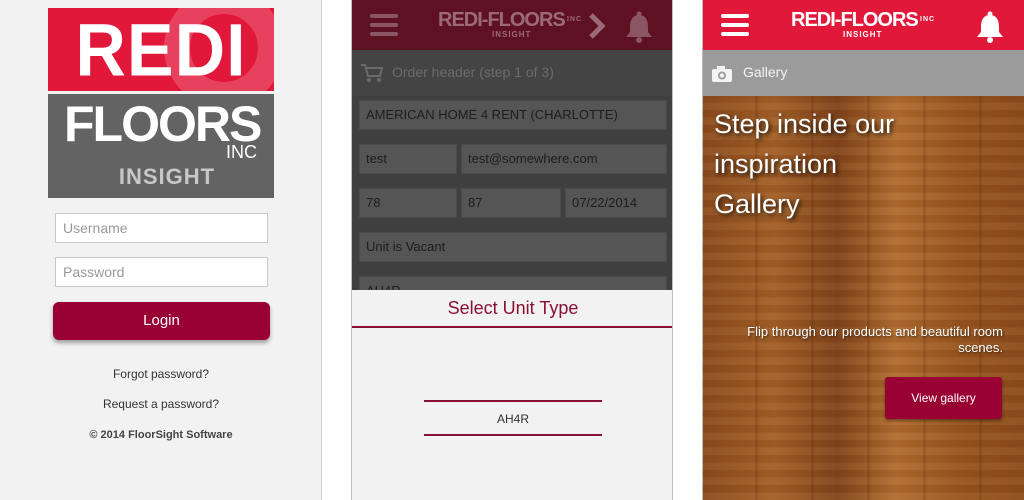  What do you see at coordinates (511, 203) in the screenshot?
I see `field-b: 87` at bounding box center [511, 203].